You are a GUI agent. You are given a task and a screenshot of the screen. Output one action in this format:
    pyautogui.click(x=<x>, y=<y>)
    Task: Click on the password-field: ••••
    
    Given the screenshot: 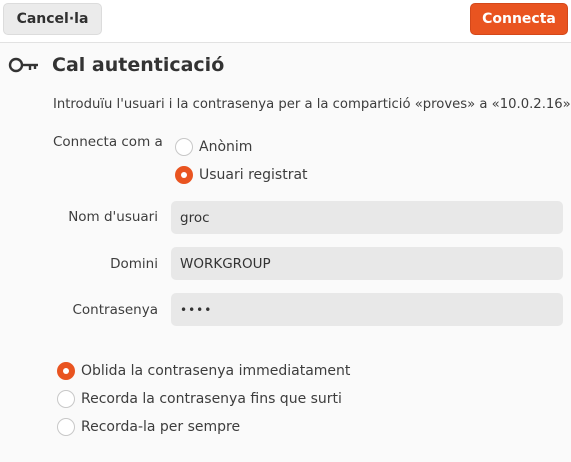 What is the action you would take?
    pyautogui.click(x=367, y=309)
    